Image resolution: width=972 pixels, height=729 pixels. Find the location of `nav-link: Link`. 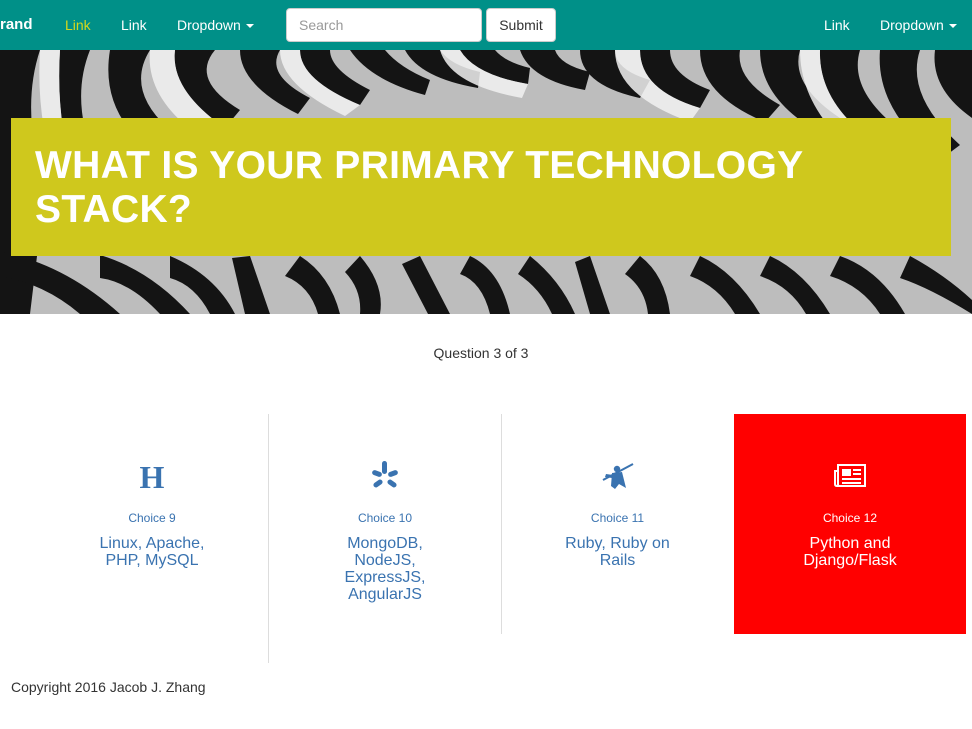

nav-link: Link is located at coordinates (134, 25).